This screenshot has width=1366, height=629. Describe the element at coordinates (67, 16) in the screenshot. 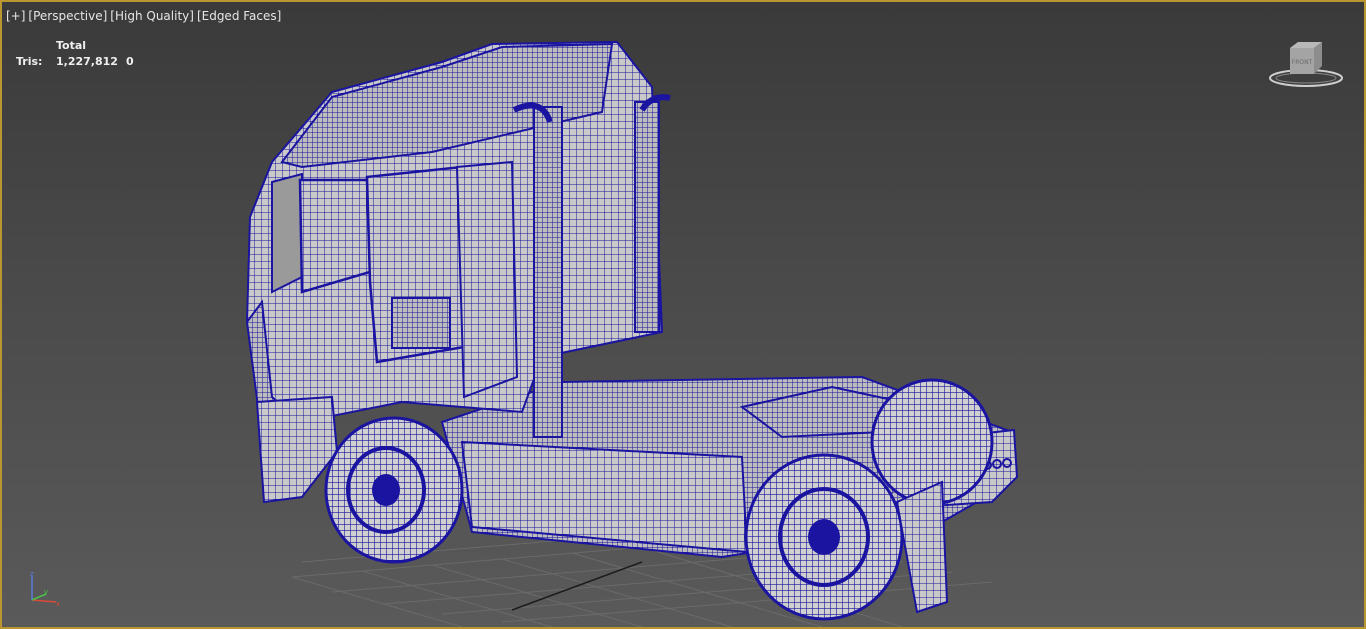

I see `viewport-menu-point-of-view: [Perspective]` at that location.